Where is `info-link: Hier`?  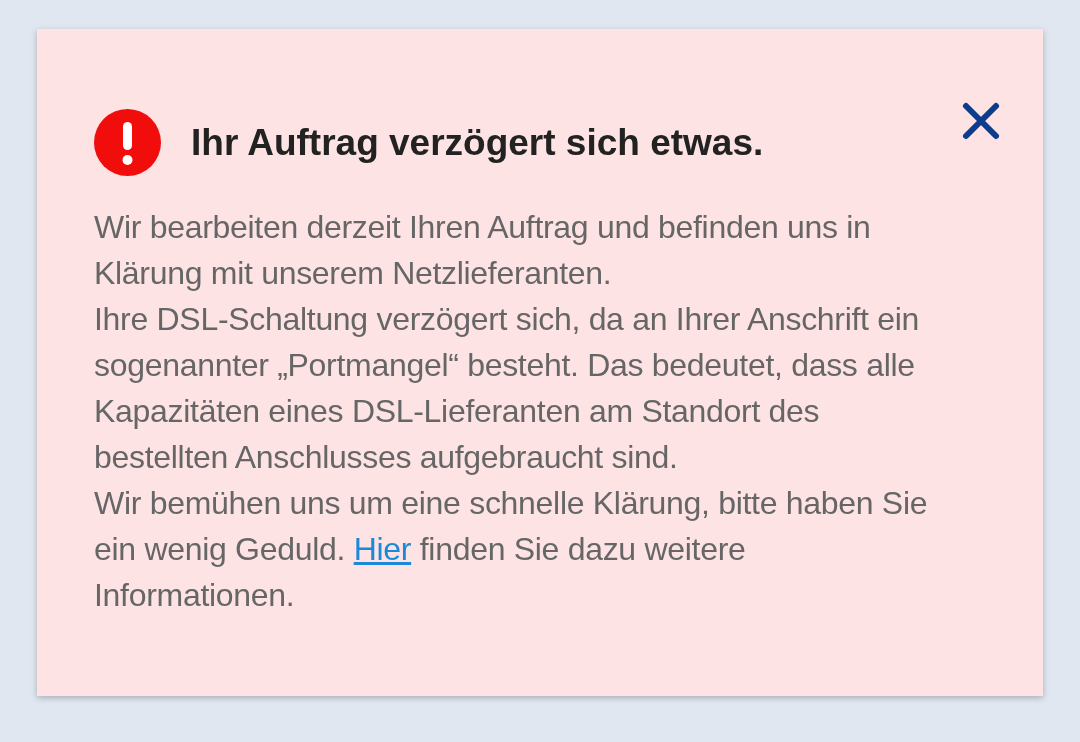
info-link: Hier is located at coordinates (382, 549).